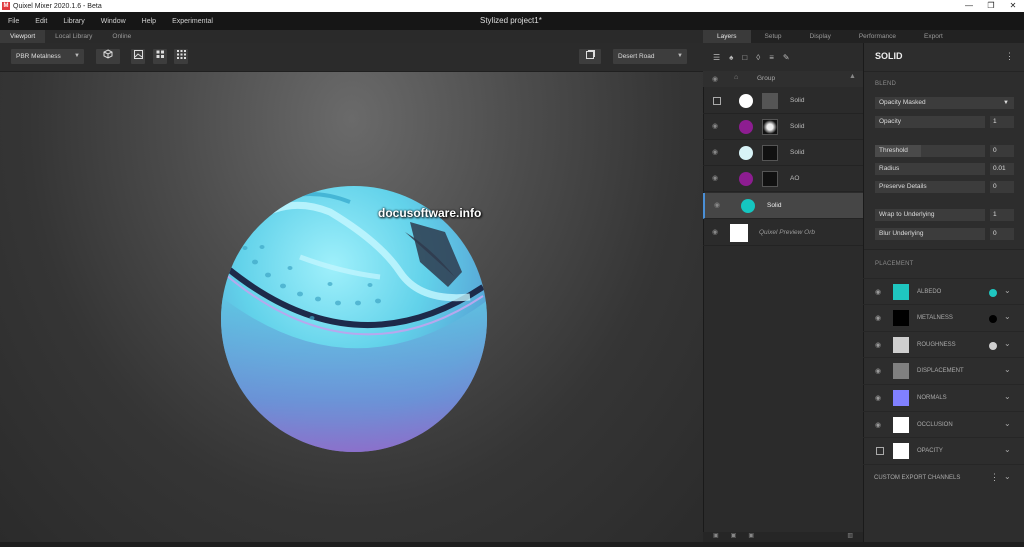 This screenshot has width=1024, height=547. I want to click on custom-export-channels-row: CUSTOM EXPORT CHANNELS ⋮ ⌄, so click(943, 477).